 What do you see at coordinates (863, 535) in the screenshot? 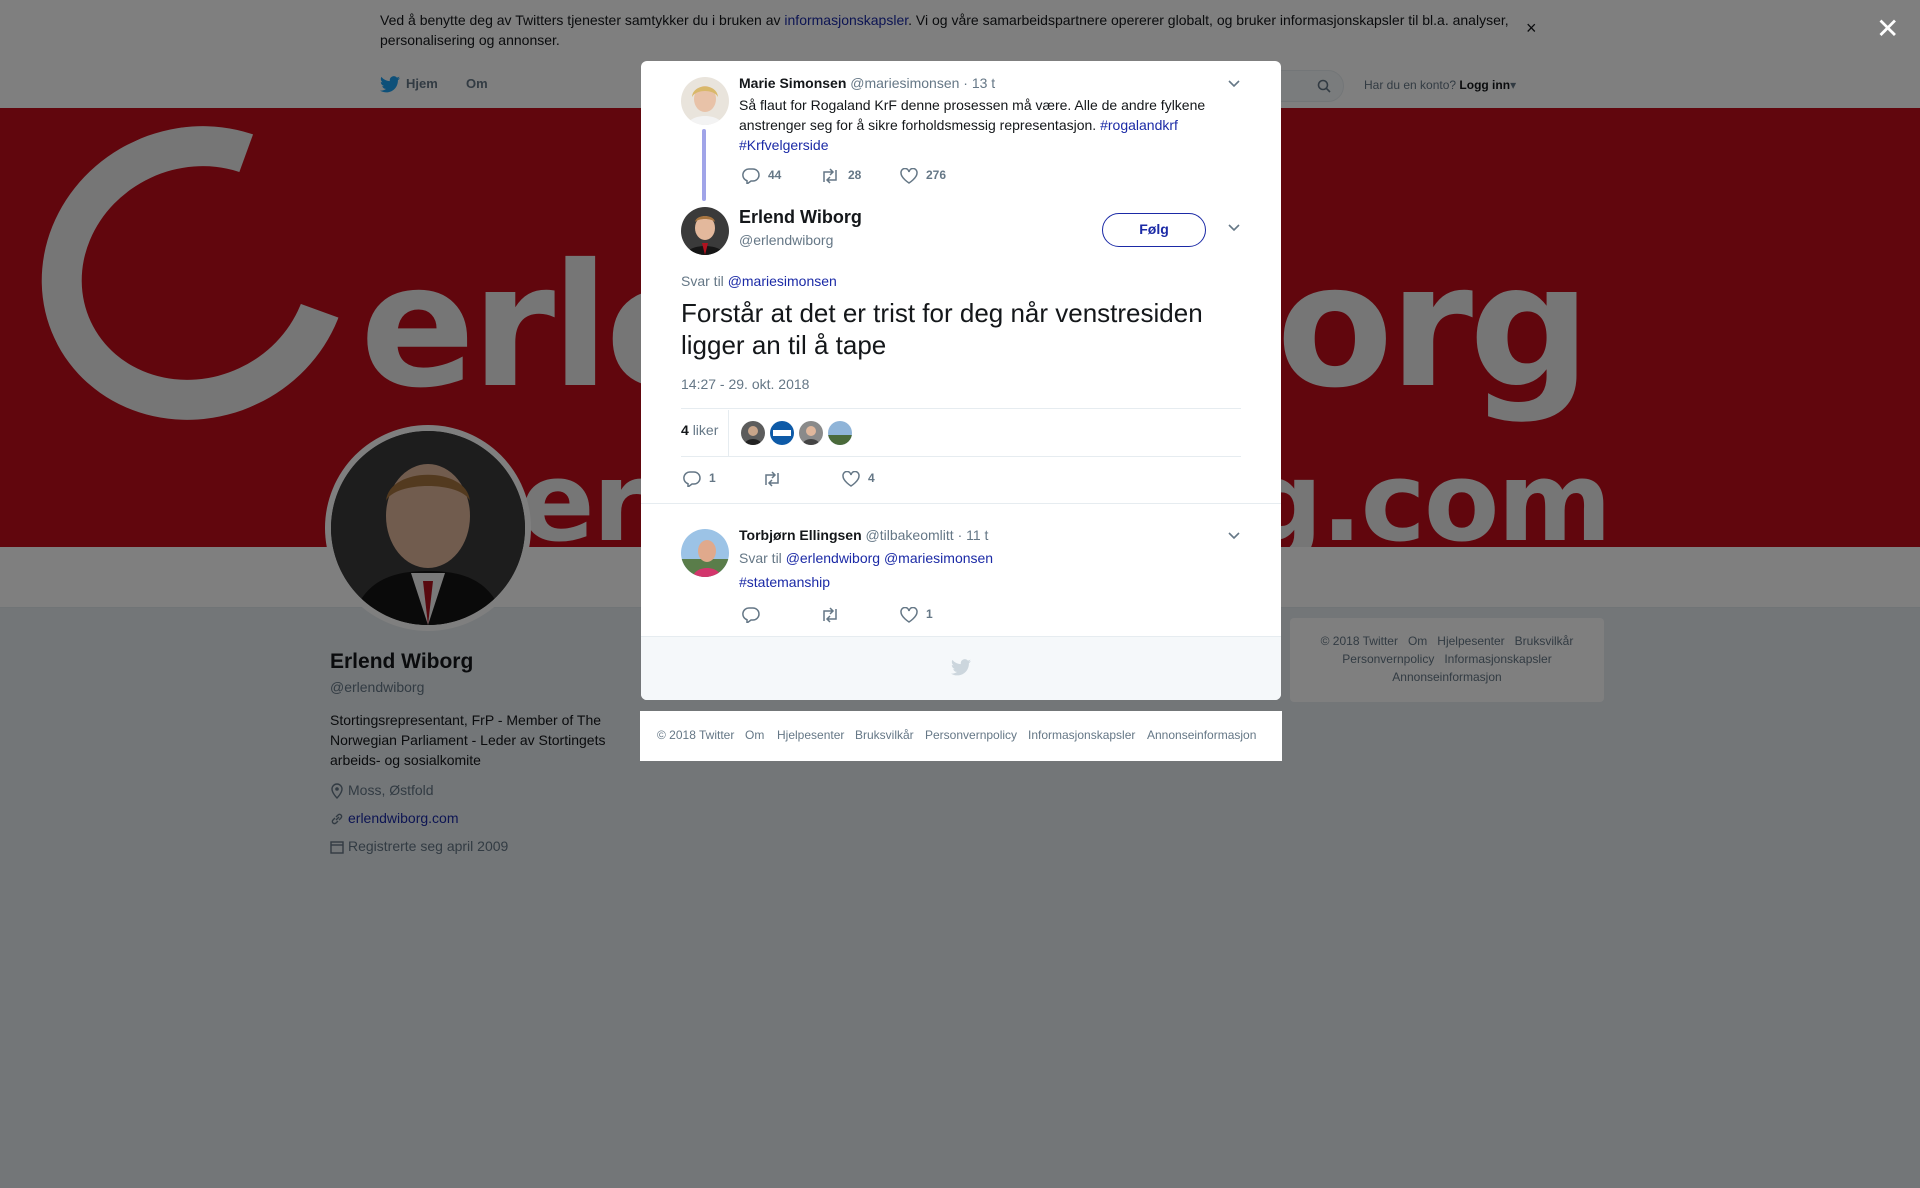
I see `tweet-header: Torbjørn Ellingsen @tilbakeomlitt · 11 t` at bounding box center [863, 535].